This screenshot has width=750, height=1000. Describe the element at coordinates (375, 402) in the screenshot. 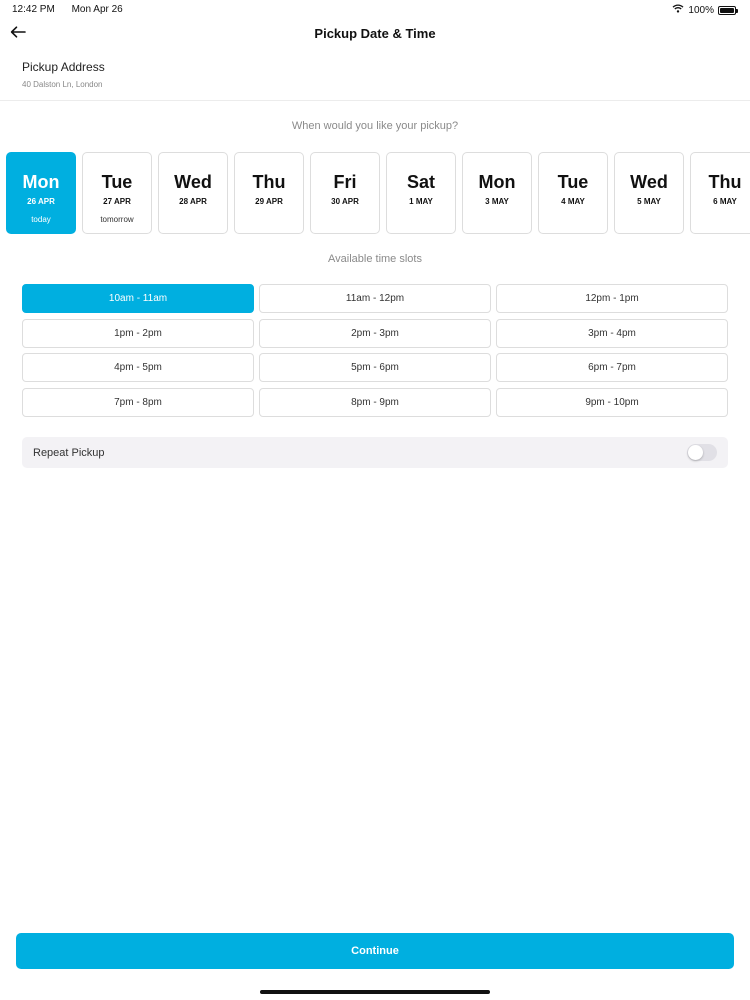

I see `time-slot-button: 8pm - 9pm` at that location.